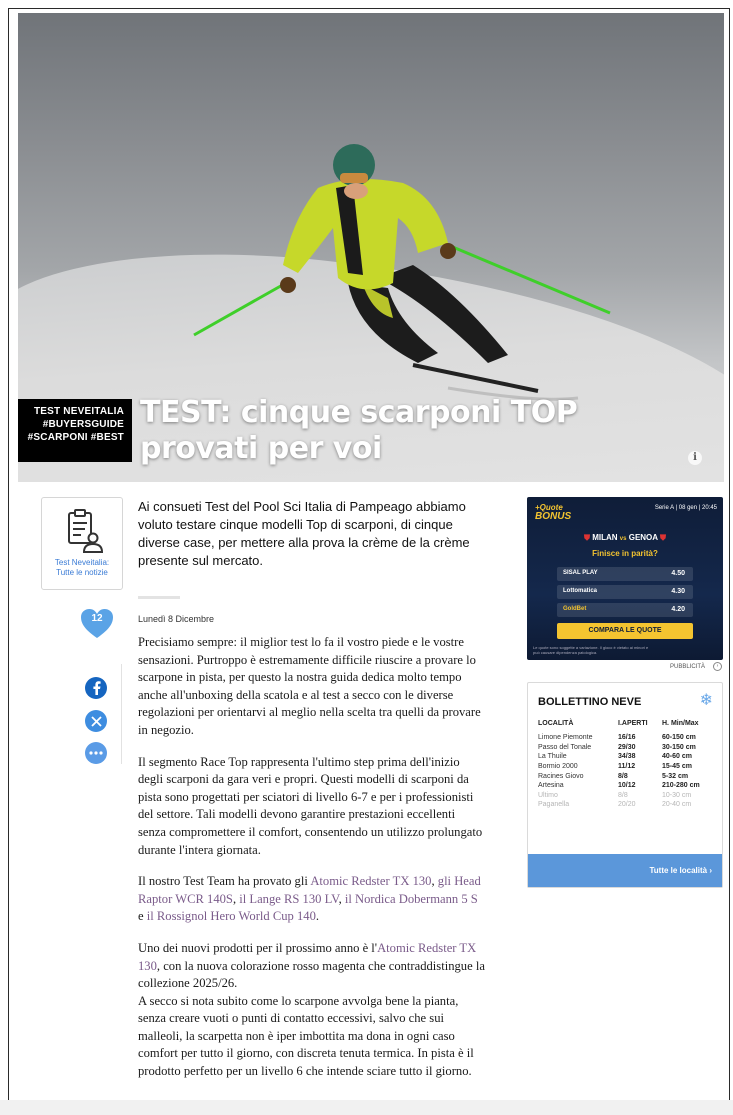 This screenshot has width=733, height=1115. I want to click on product-link: il Lange RS 130 LV, so click(288, 899).